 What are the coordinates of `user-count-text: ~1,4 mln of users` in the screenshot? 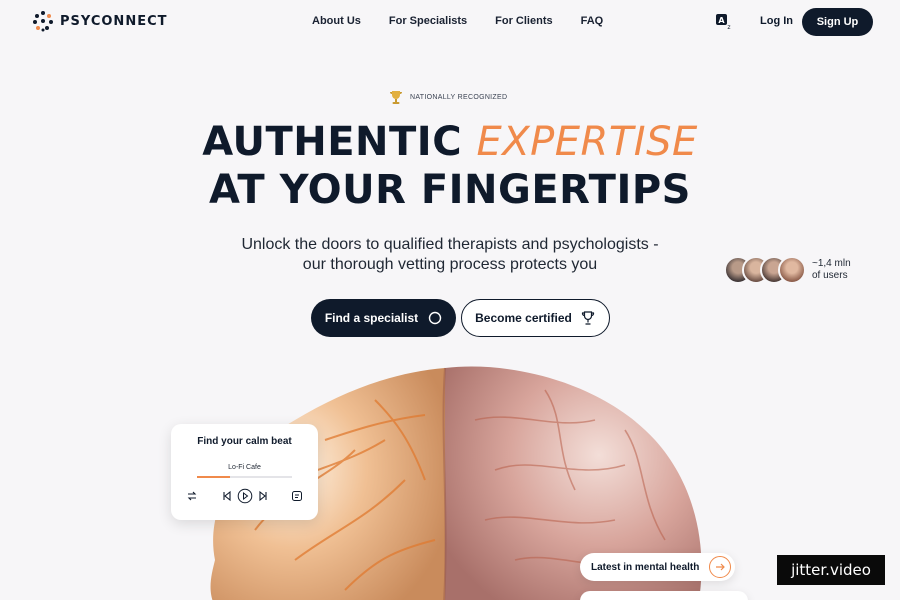 It's located at (831, 270).